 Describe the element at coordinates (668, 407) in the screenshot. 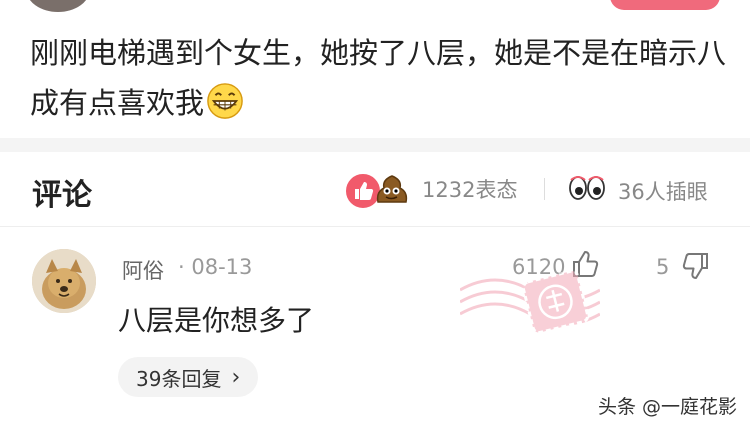

I see `source-watermark: 头条 @一庭花影` at that location.